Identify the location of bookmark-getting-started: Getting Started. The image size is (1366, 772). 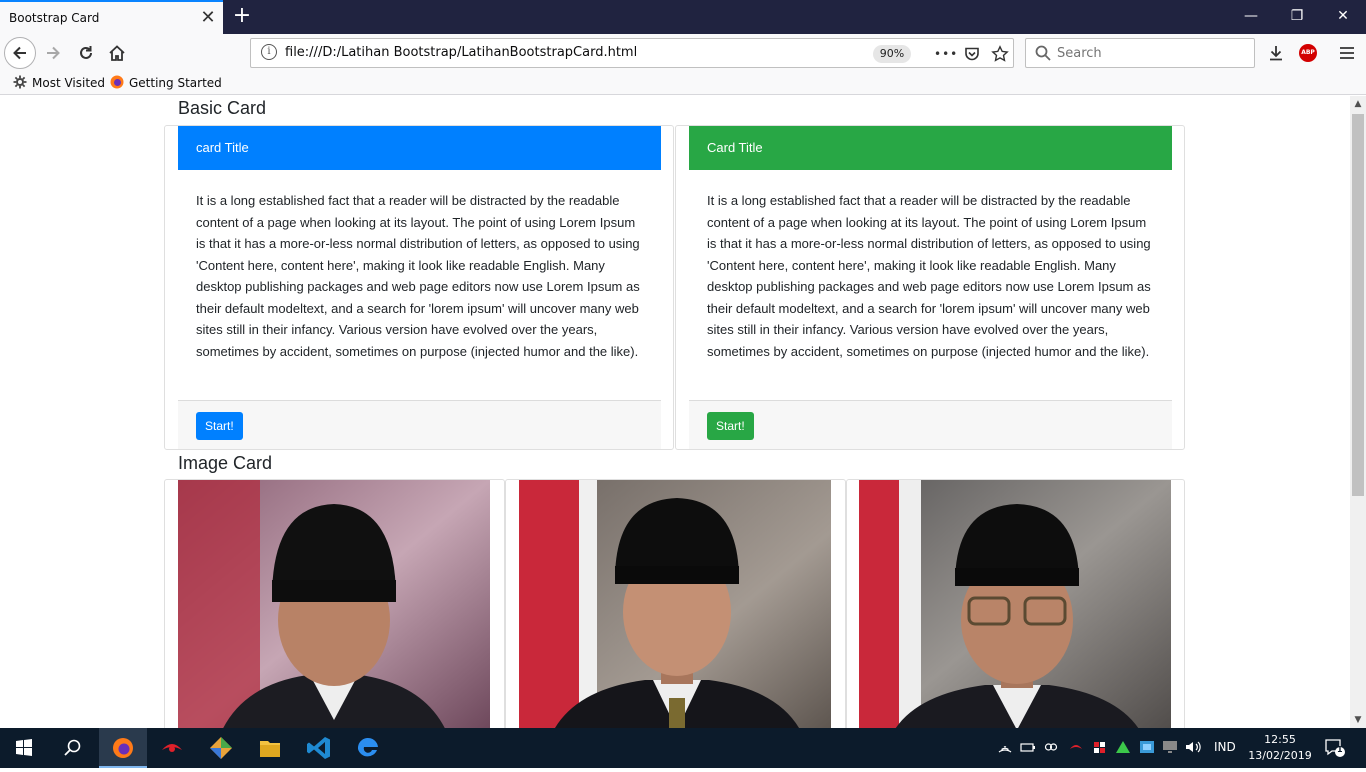
(166, 82).